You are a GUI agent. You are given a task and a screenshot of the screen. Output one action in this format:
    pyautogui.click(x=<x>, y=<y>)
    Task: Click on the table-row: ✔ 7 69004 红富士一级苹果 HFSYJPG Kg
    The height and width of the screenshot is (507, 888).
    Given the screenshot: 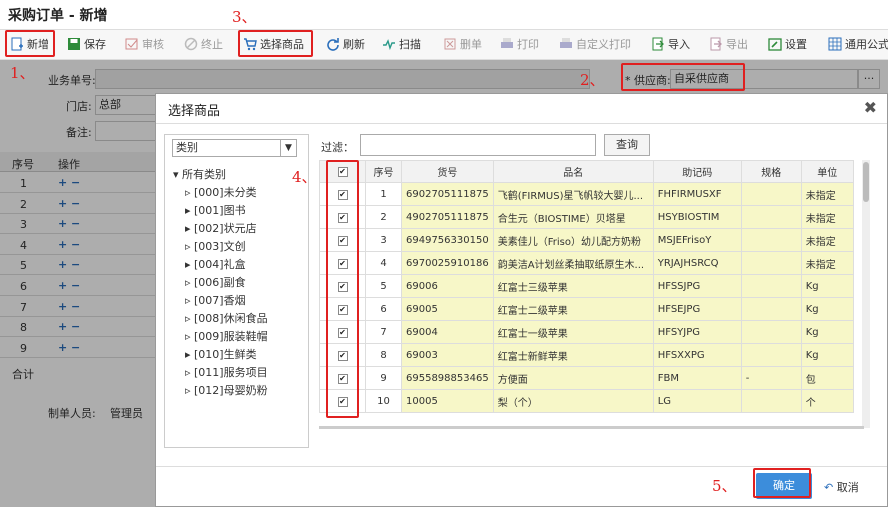 What is the action you would take?
    pyautogui.click(x=586, y=332)
    